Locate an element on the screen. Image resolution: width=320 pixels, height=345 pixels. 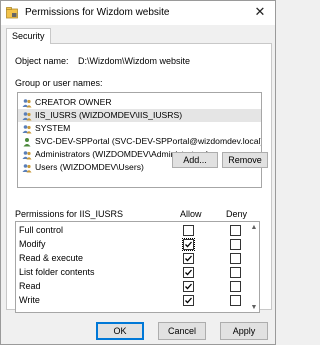
close-button: ✕ is located at coordinates (260, 12).